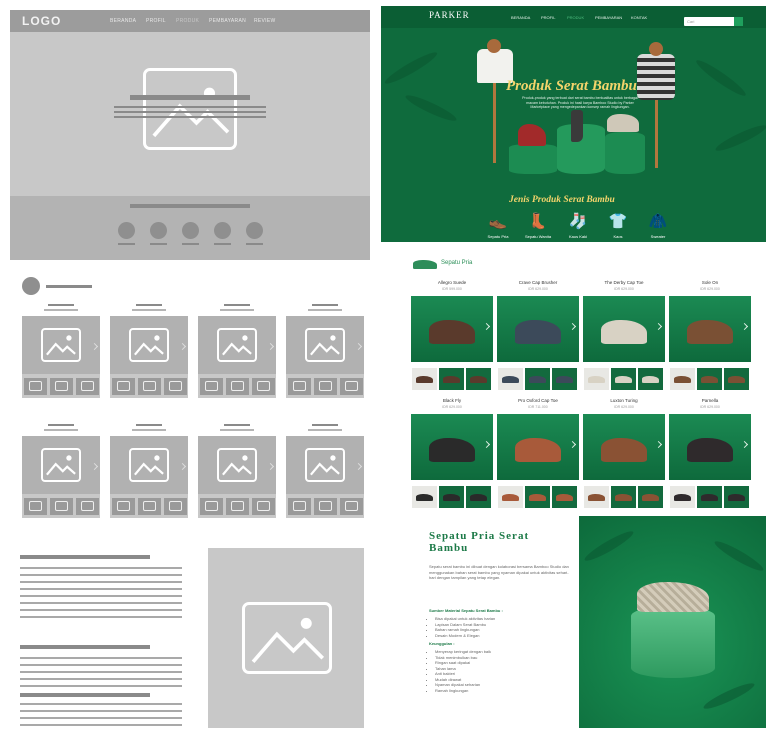  I want to click on product-name: Luxton Turing, so click(624, 400).